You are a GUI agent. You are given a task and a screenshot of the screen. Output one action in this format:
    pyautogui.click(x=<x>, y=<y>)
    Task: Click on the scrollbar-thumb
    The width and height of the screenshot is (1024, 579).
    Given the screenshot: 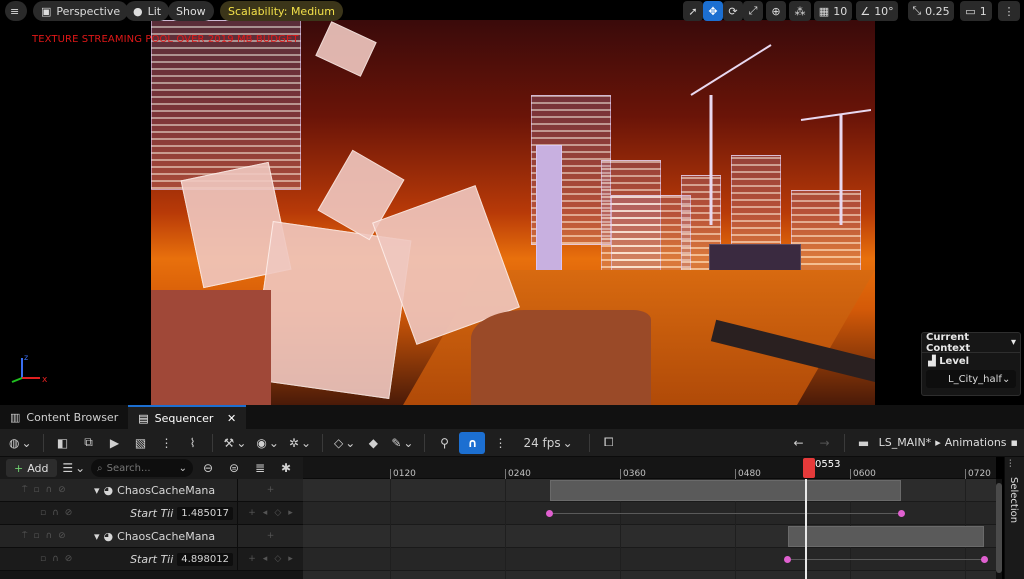 What is the action you would take?
    pyautogui.click(x=999, y=528)
    